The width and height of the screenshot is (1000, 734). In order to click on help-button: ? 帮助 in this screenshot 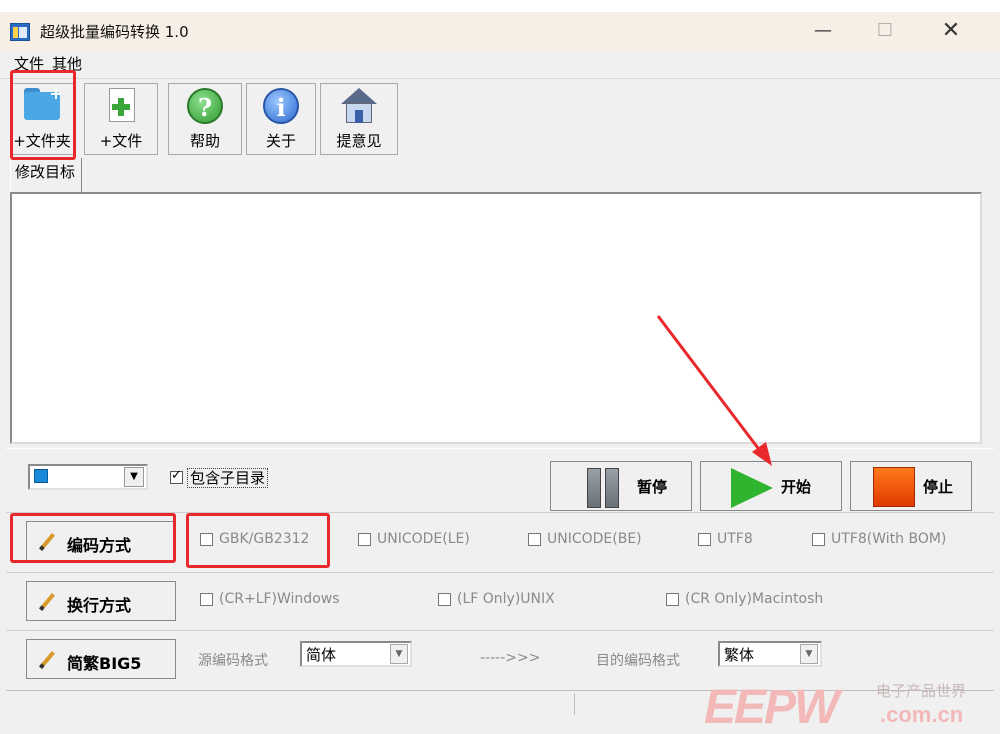, I will do `click(205, 119)`.